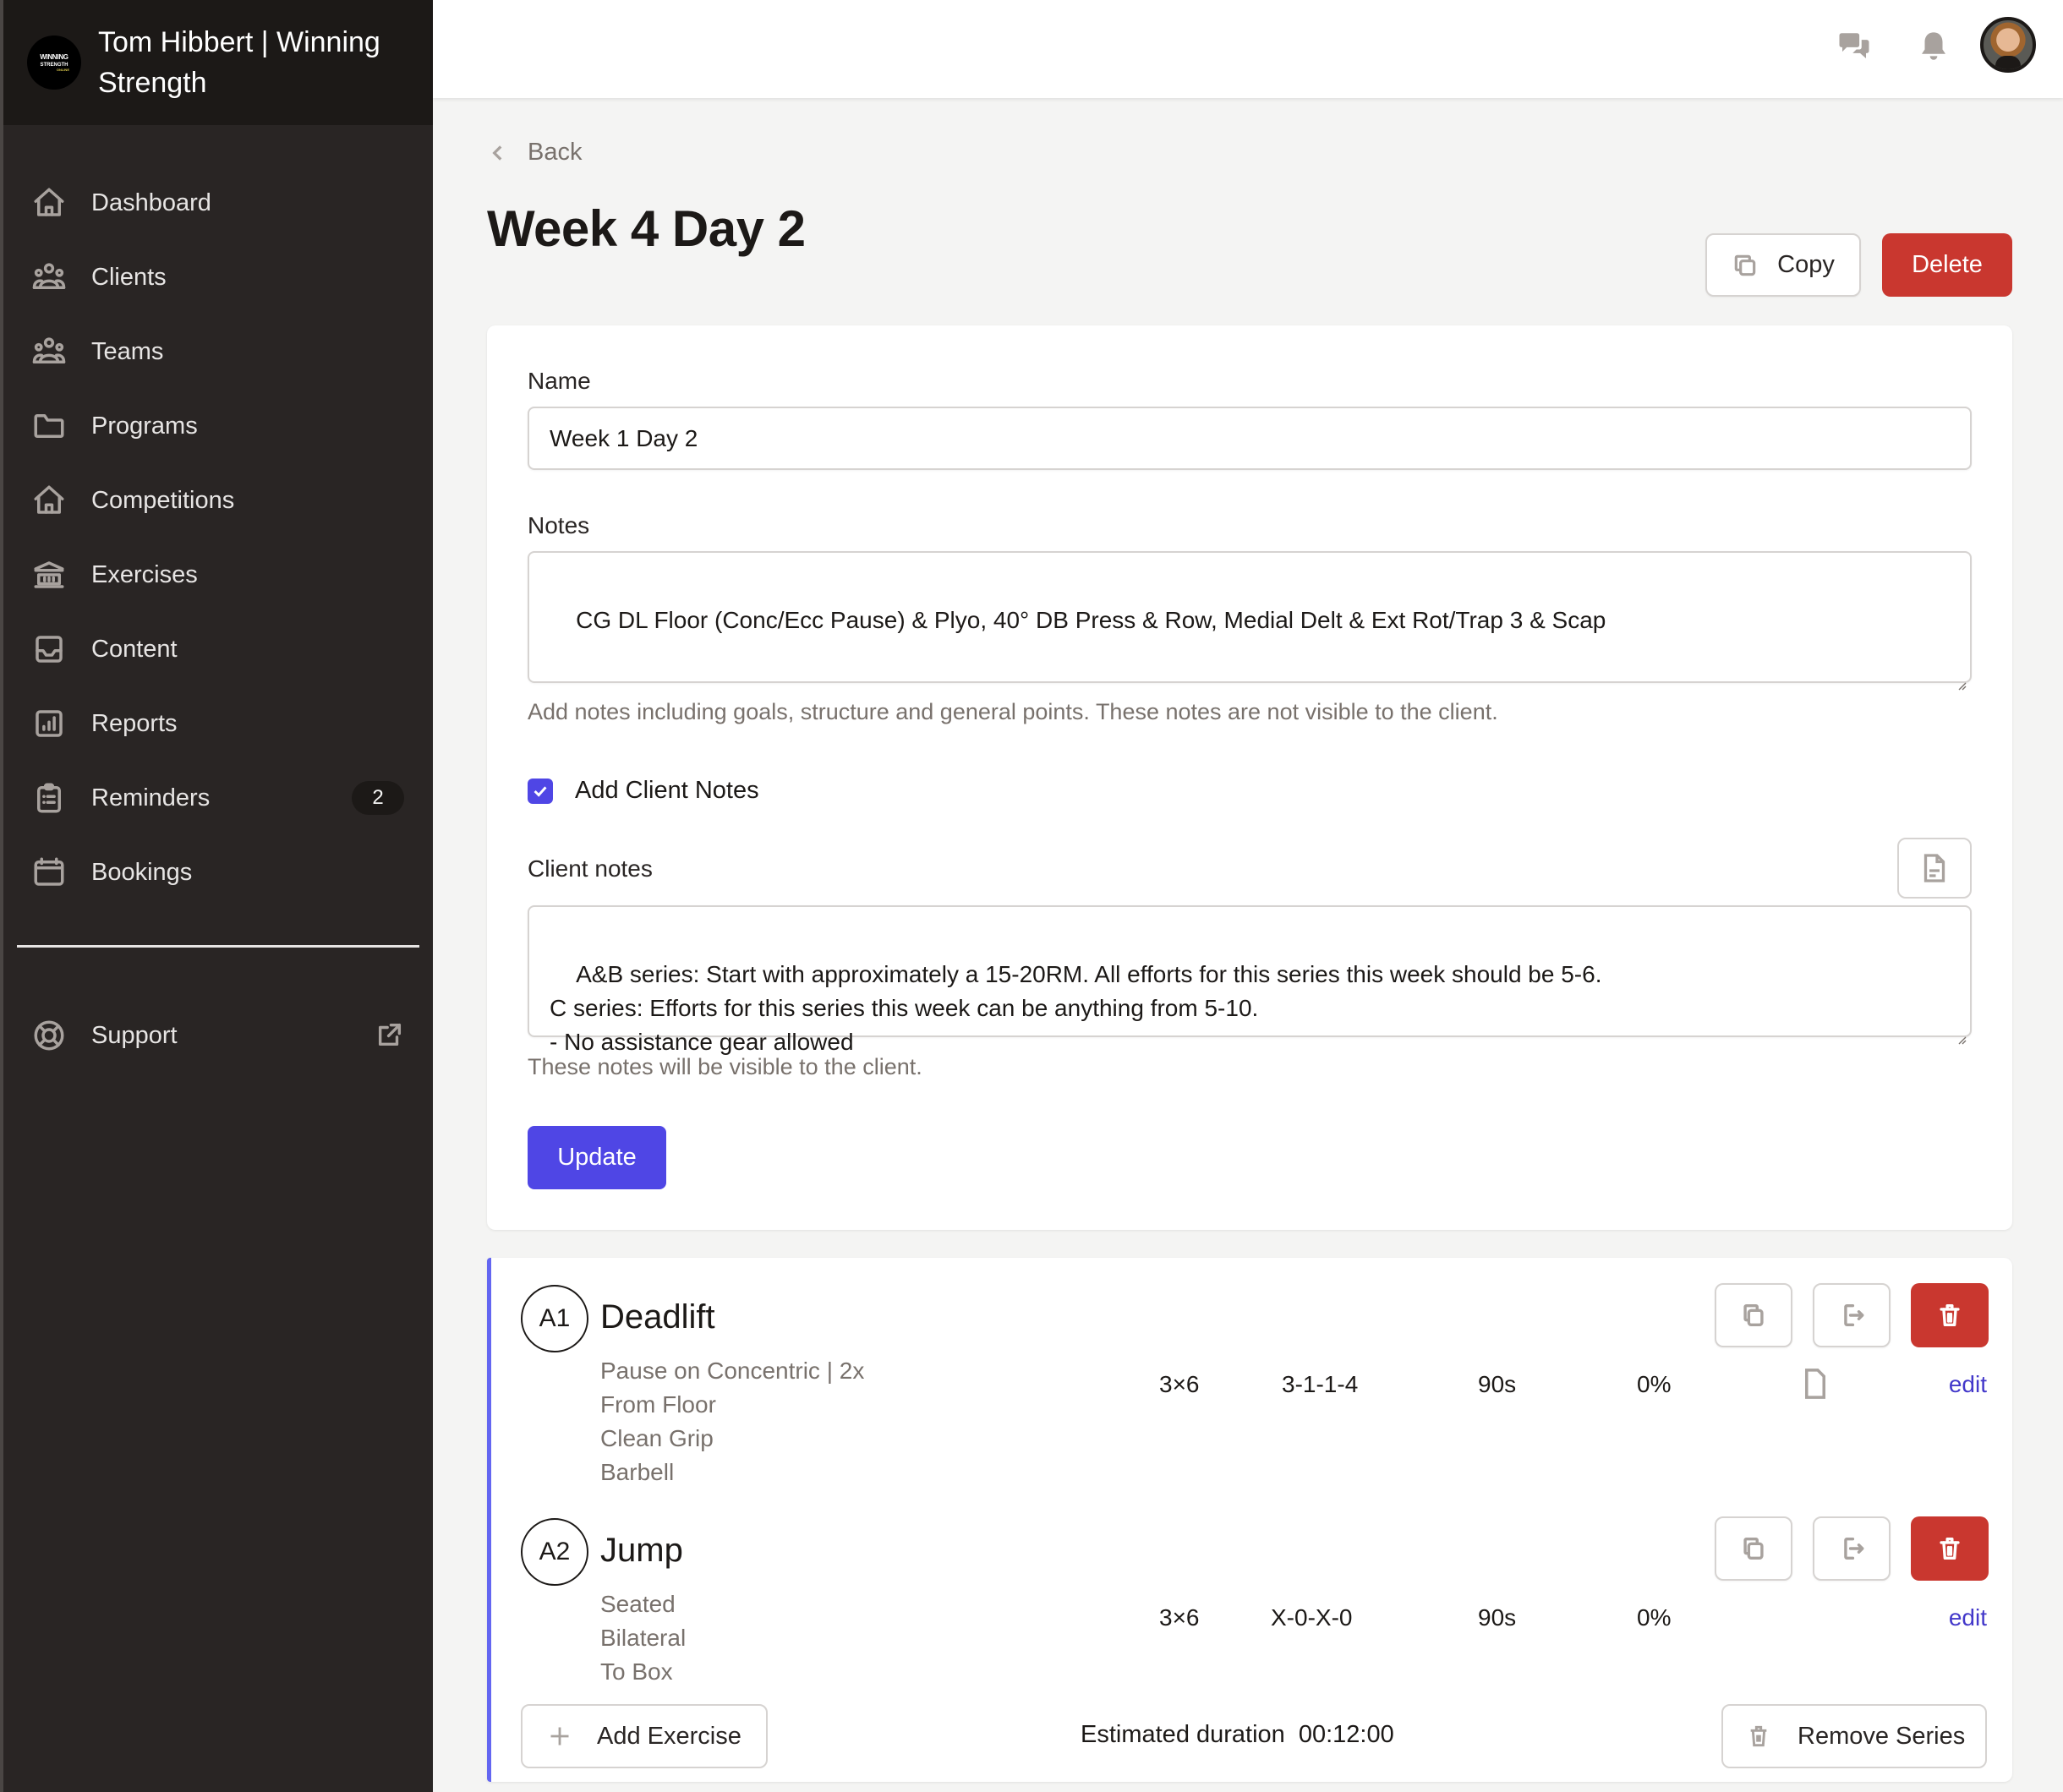 This screenshot has height=1792, width=2063. Describe the element at coordinates (658, 1317) in the screenshot. I see `exercise-name: Deadlift` at that location.